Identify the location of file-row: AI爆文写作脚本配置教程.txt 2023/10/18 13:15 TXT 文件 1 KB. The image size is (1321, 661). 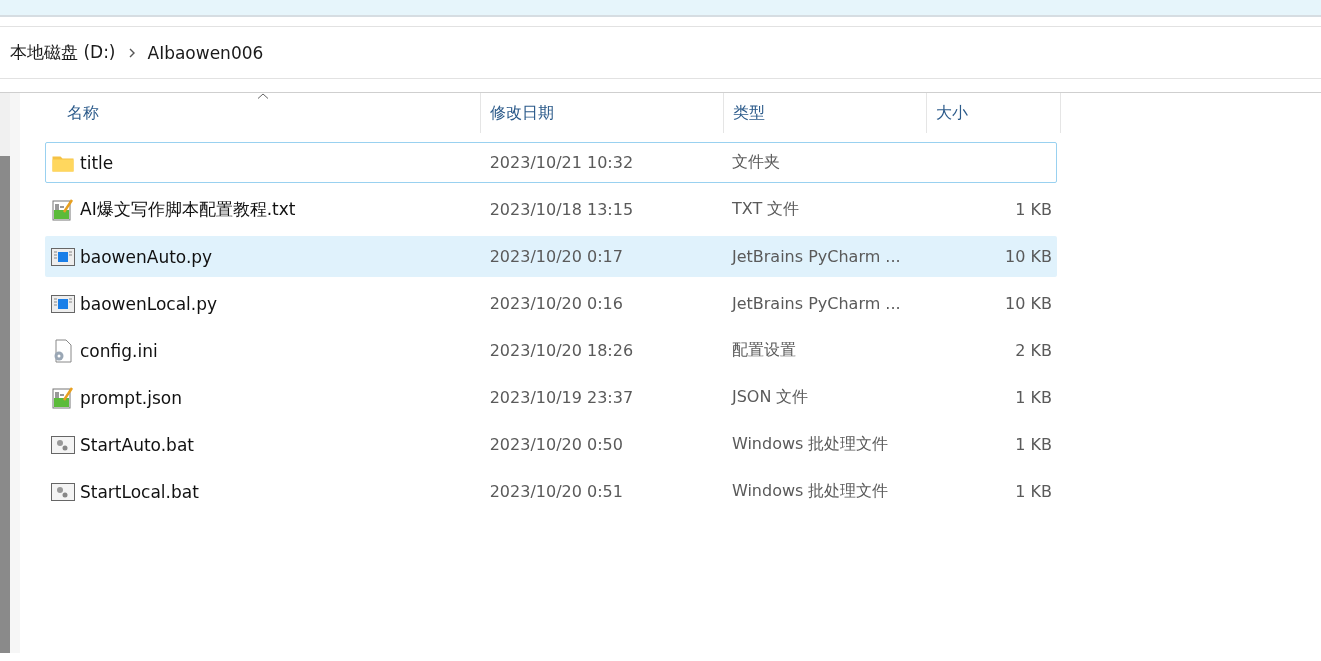
(551, 209).